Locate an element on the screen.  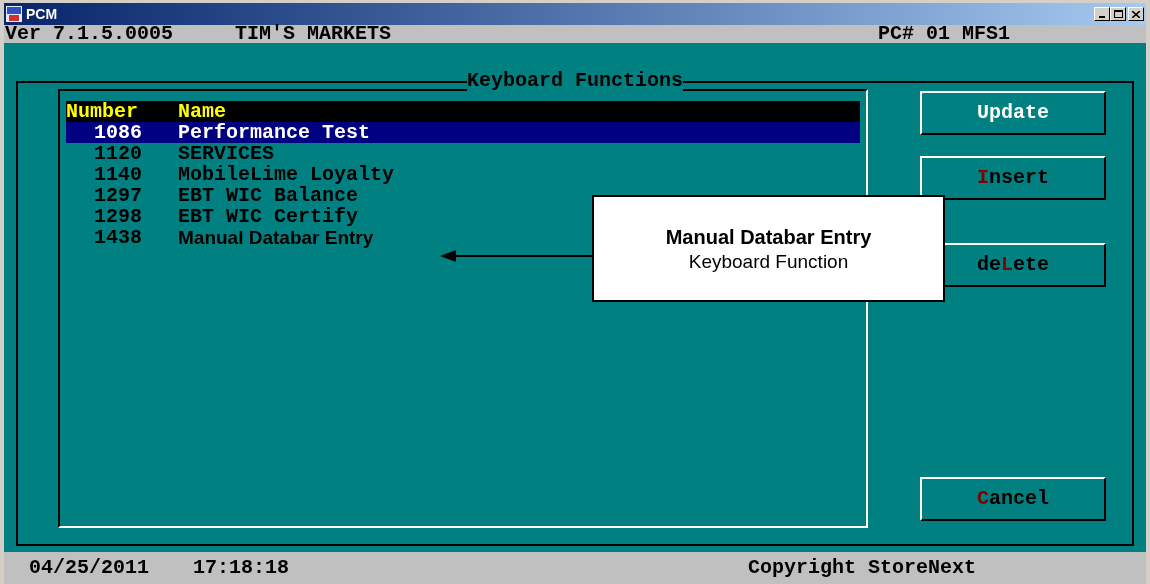
function-number: 1438 is located at coordinates (118, 237).